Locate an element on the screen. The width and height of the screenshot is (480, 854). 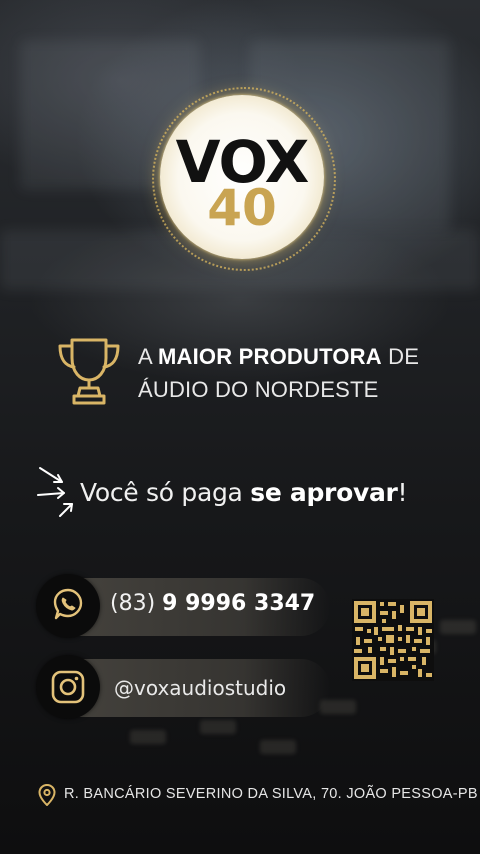
approval-message: Você só paga se aprovar! is located at coordinates (244, 492).